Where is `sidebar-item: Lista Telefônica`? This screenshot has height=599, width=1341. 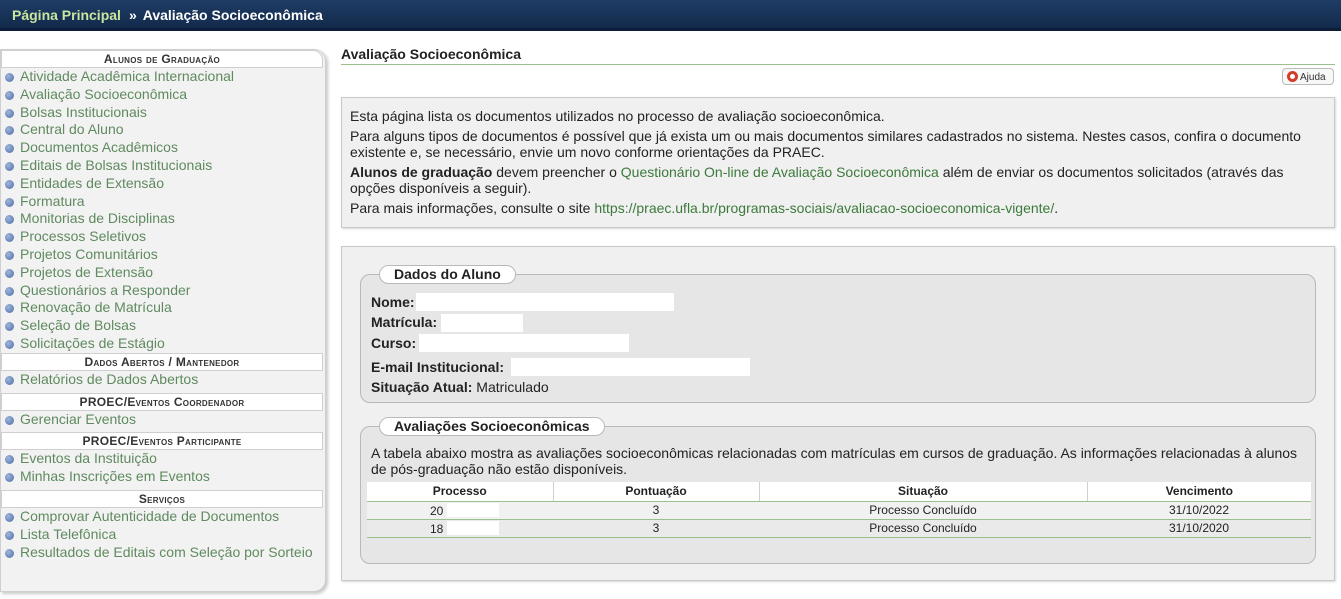
sidebar-item: Lista Telefônica is located at coordinates (163, 535).